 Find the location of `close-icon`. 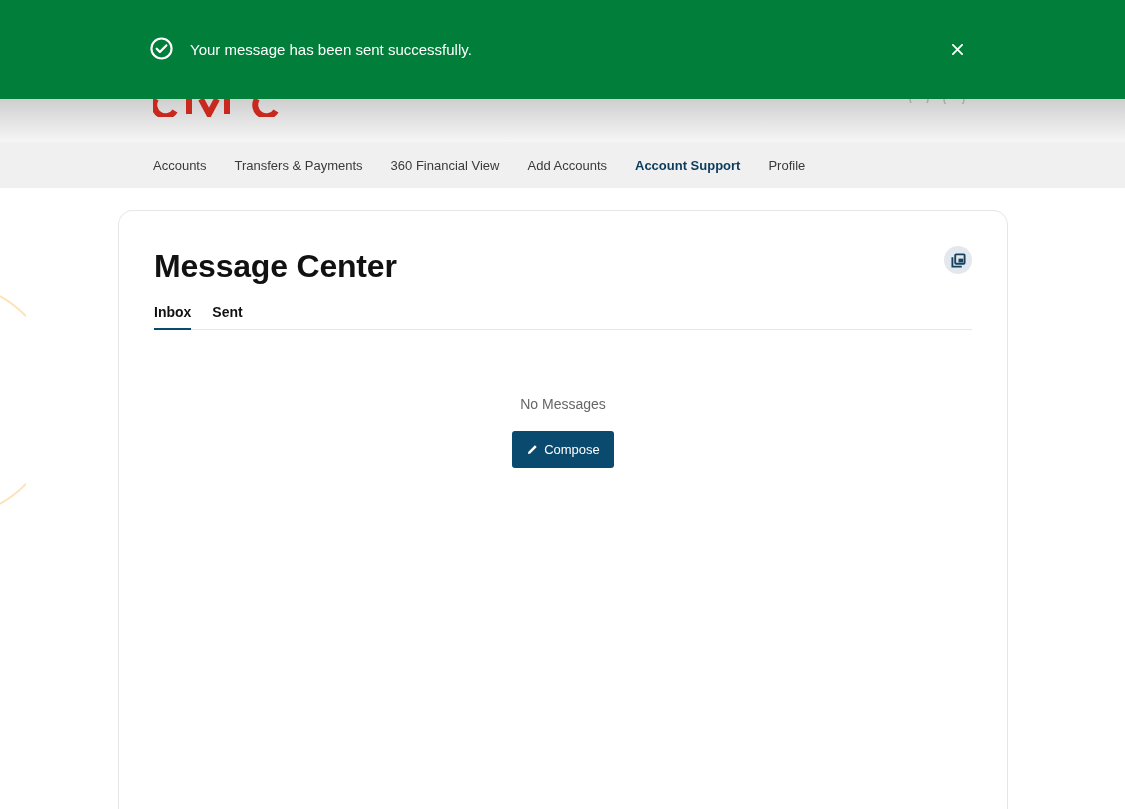

close-icon is located at coordinates (957, 49).